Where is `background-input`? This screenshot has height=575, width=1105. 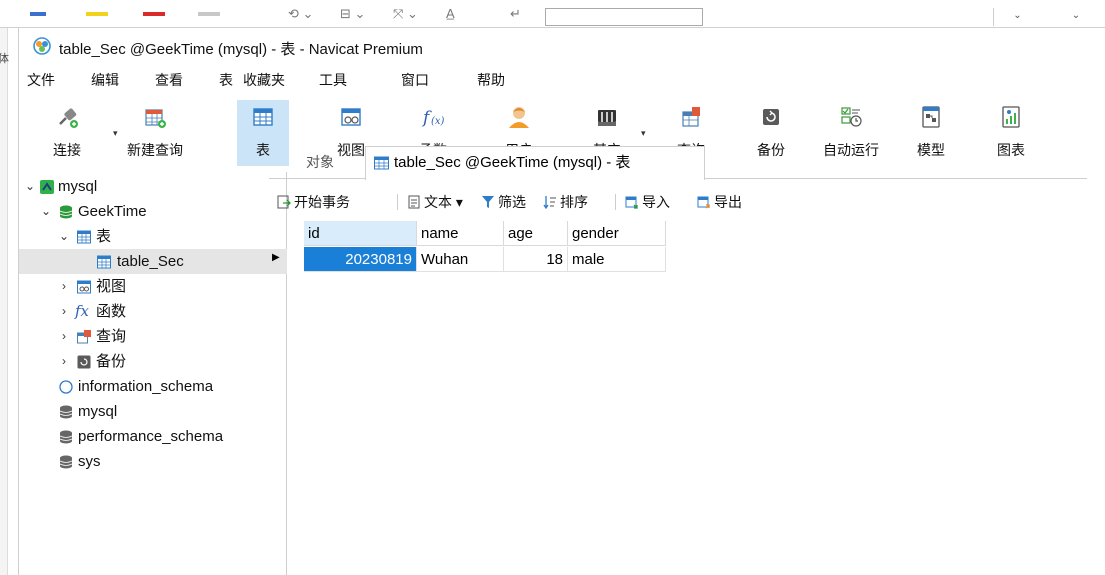 background-input is located at coordinates (624, 17).